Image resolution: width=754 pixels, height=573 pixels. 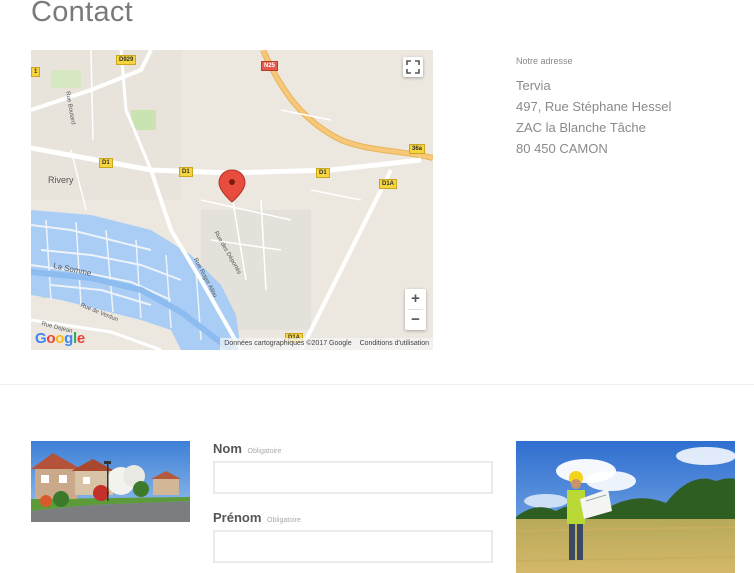 What do you see at coordinates (377, 384) in the screenshot?
I see `section-divider` at bounding box center [377, 384].